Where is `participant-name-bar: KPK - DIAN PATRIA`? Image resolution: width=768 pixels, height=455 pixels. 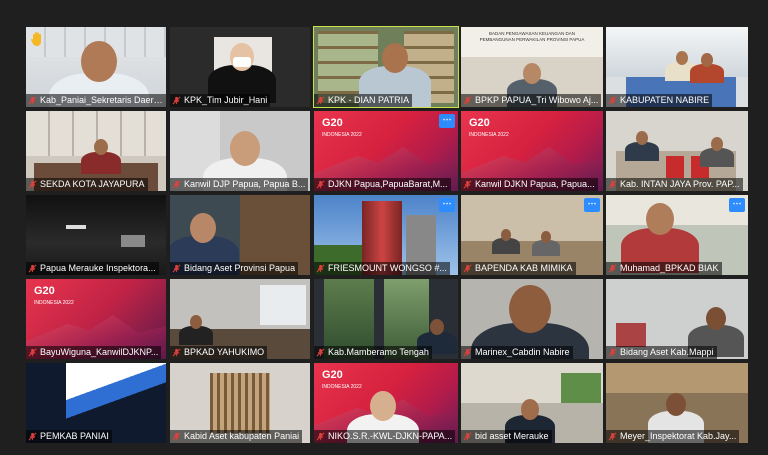
participant-name-bar: KPK - DIAN PATRIA is located at coordinates (363, 100).